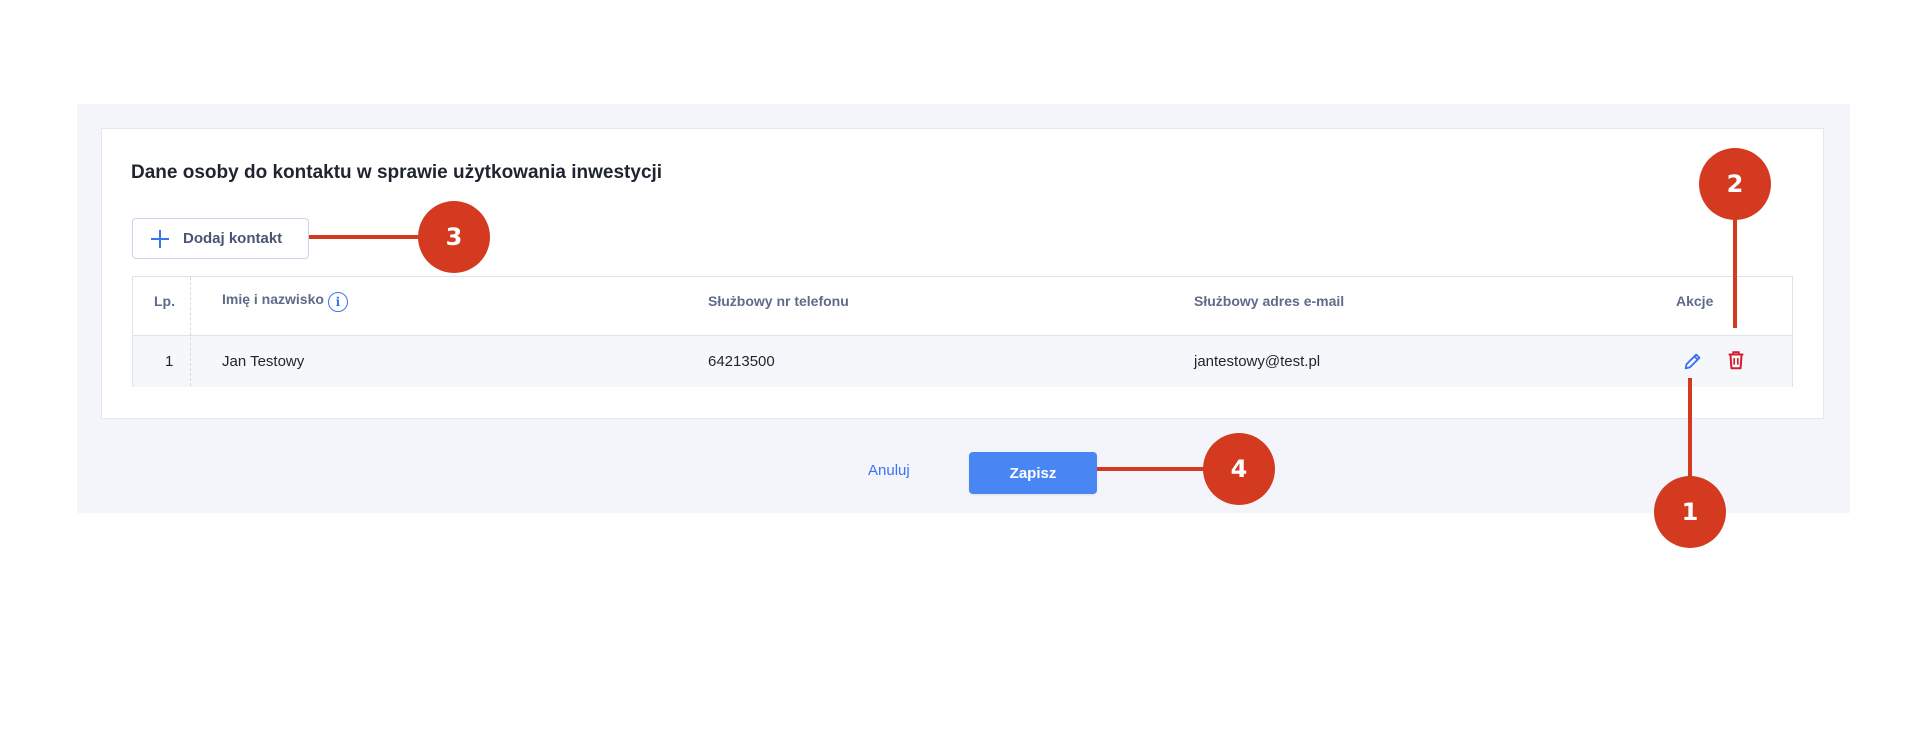 This screenshot has height=740, width=1915. Describe the element at coordinates (233, 238) in the screenshot. I see `add-contact-label: Dodaj kontakt` at that location.